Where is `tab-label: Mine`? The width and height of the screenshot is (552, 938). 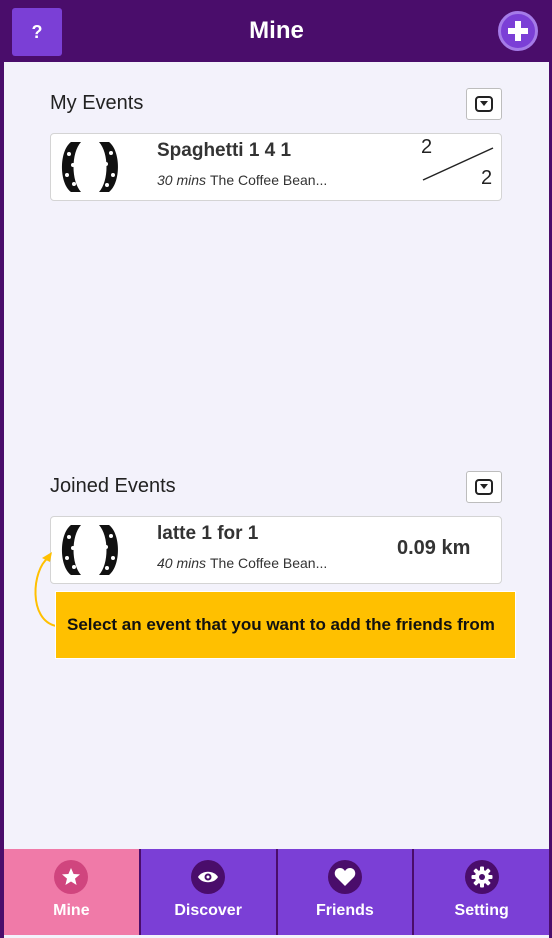
tab-label: Mine is located at coordinates (71, 910).